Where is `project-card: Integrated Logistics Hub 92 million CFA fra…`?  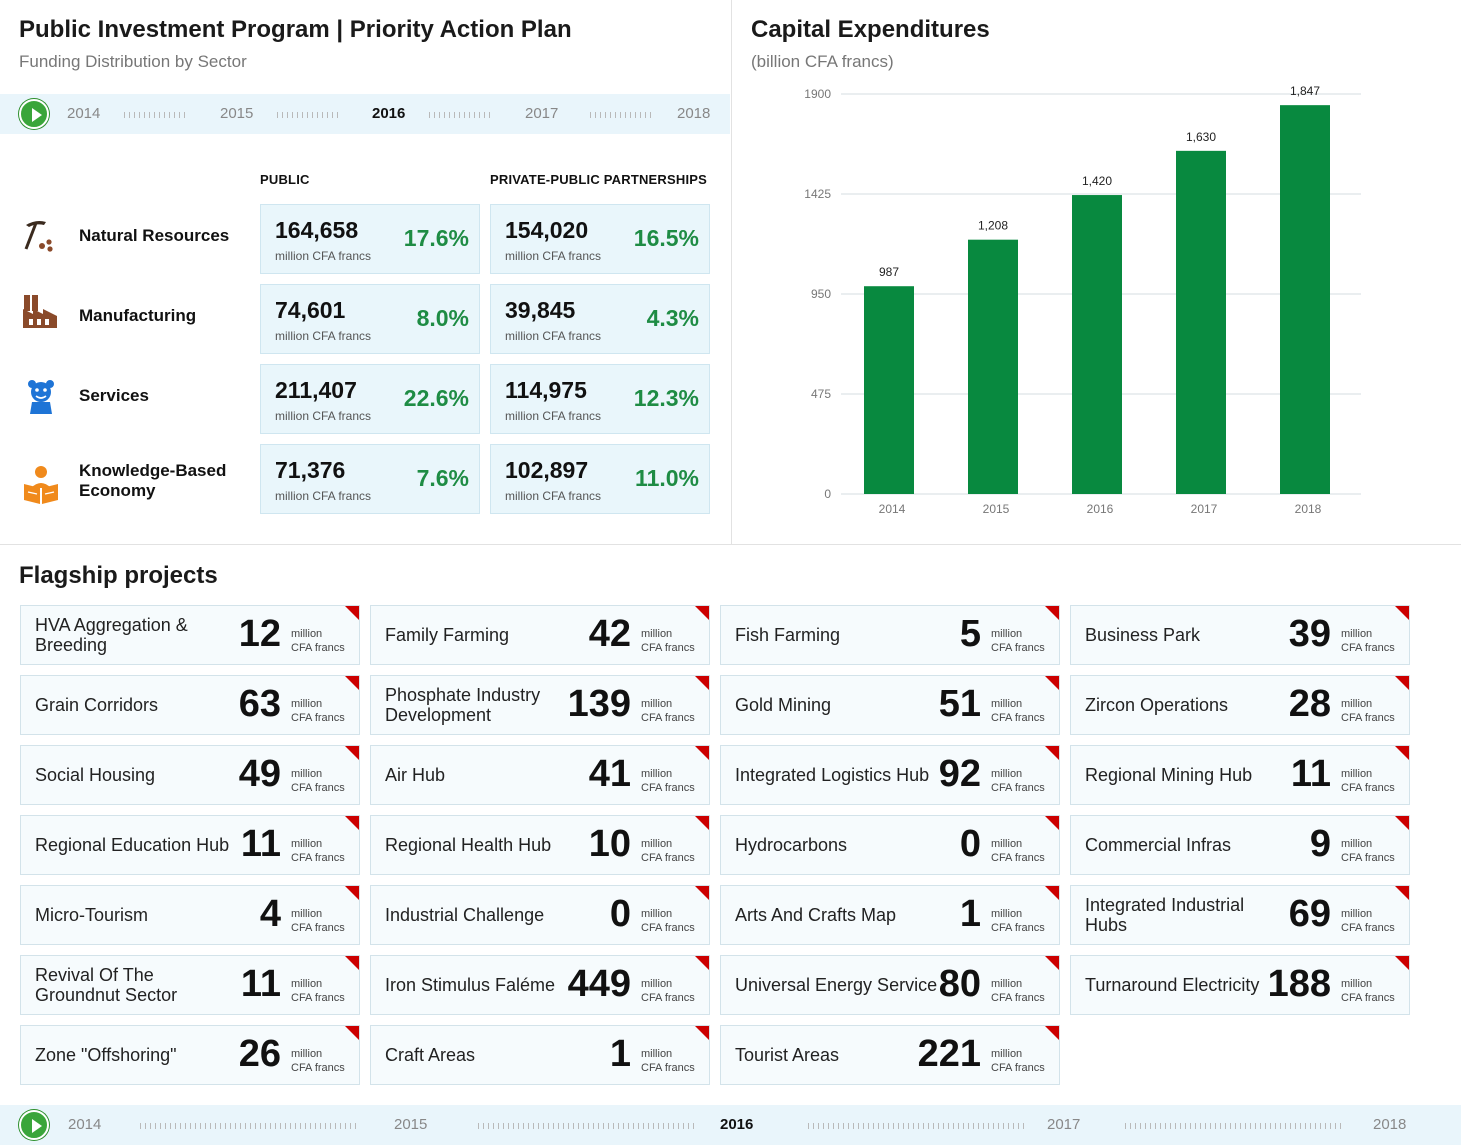
project-card: Integrated Logistics Hub 92 million CFA fra… is located at coordinates (890, 775).